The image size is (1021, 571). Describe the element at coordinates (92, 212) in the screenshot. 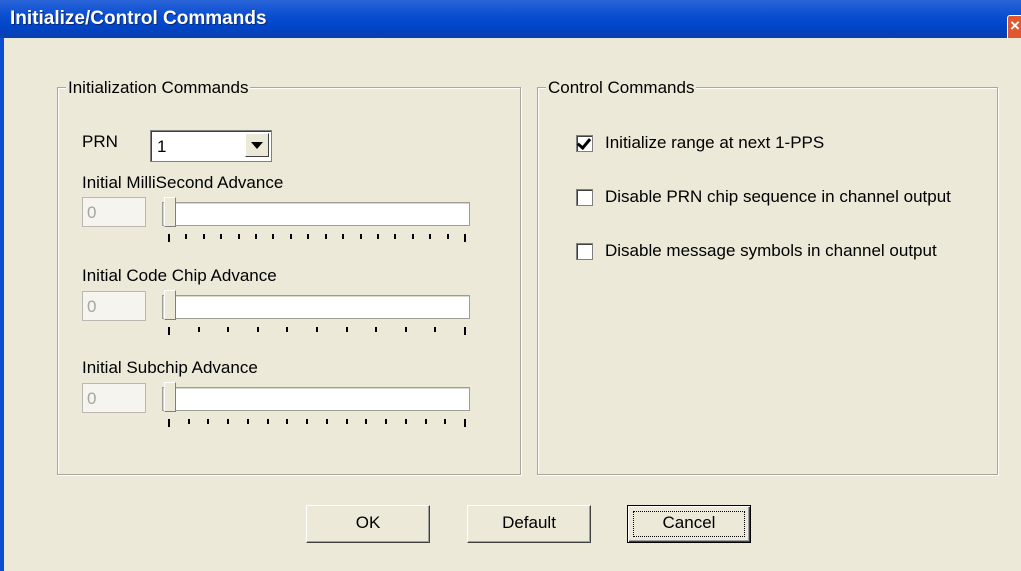

I see `millisecond-advance-value: 0` at that location.